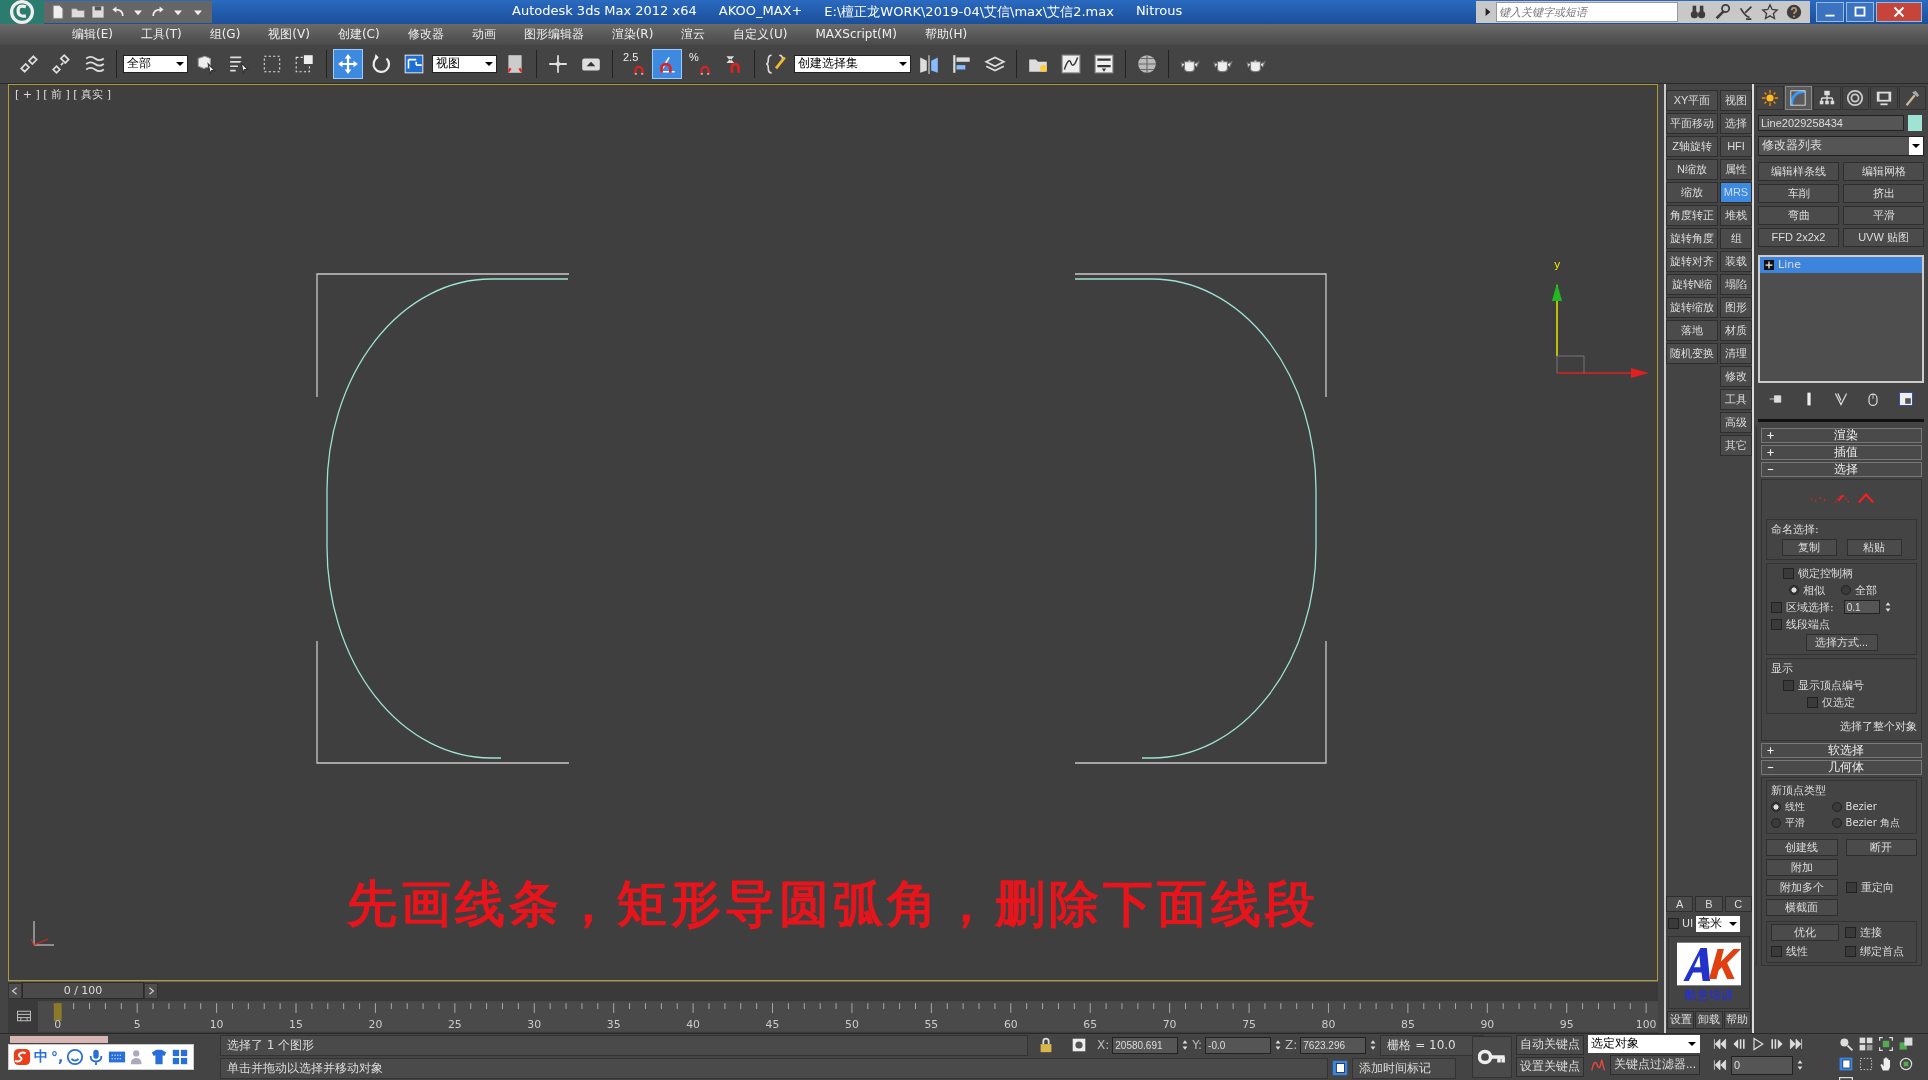  I want to click on menu-item: MAXScript(M), so click(856, 34).